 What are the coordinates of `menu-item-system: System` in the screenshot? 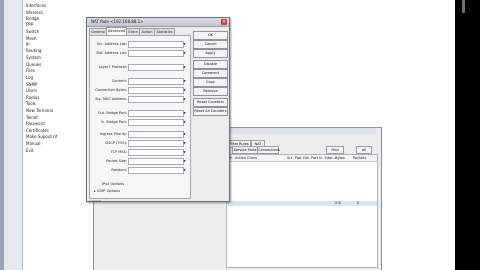 It's located at (33, 57).